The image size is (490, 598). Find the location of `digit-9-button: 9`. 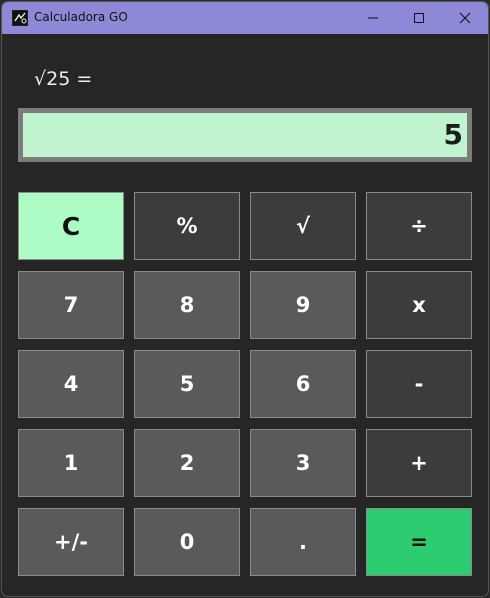

digit-9-button: 9 is located at coordinates (303, 305).